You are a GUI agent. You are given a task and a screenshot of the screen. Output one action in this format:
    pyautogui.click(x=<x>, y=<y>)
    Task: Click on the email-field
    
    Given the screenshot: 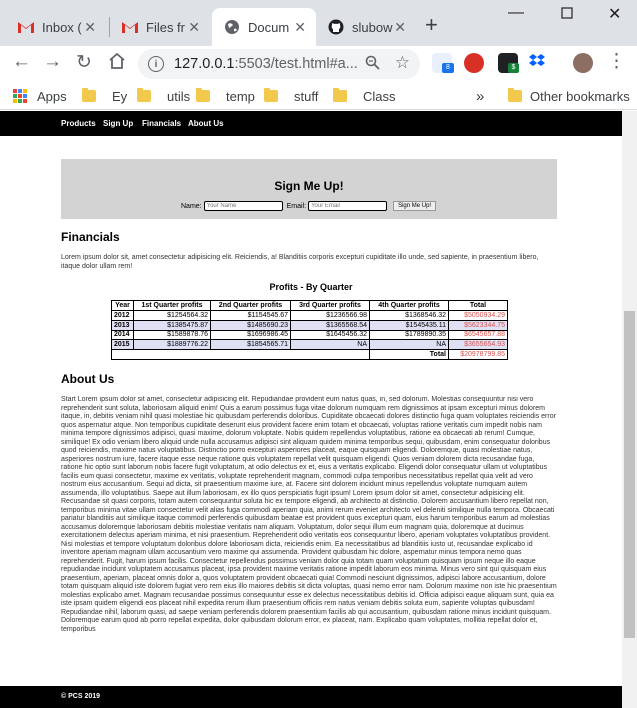 What is the action you would take?
    pyautogui.click(x=348, y=206)
    